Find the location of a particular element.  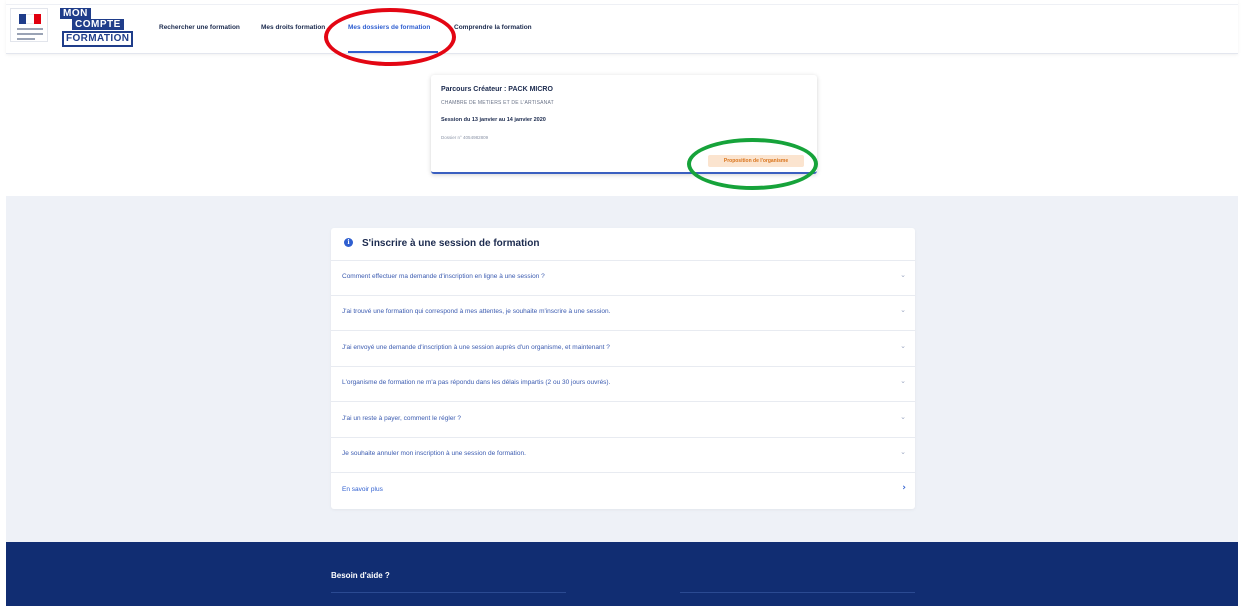

faq-header: i S'inscrire à une session de formation is located at coordinates (623, 244).